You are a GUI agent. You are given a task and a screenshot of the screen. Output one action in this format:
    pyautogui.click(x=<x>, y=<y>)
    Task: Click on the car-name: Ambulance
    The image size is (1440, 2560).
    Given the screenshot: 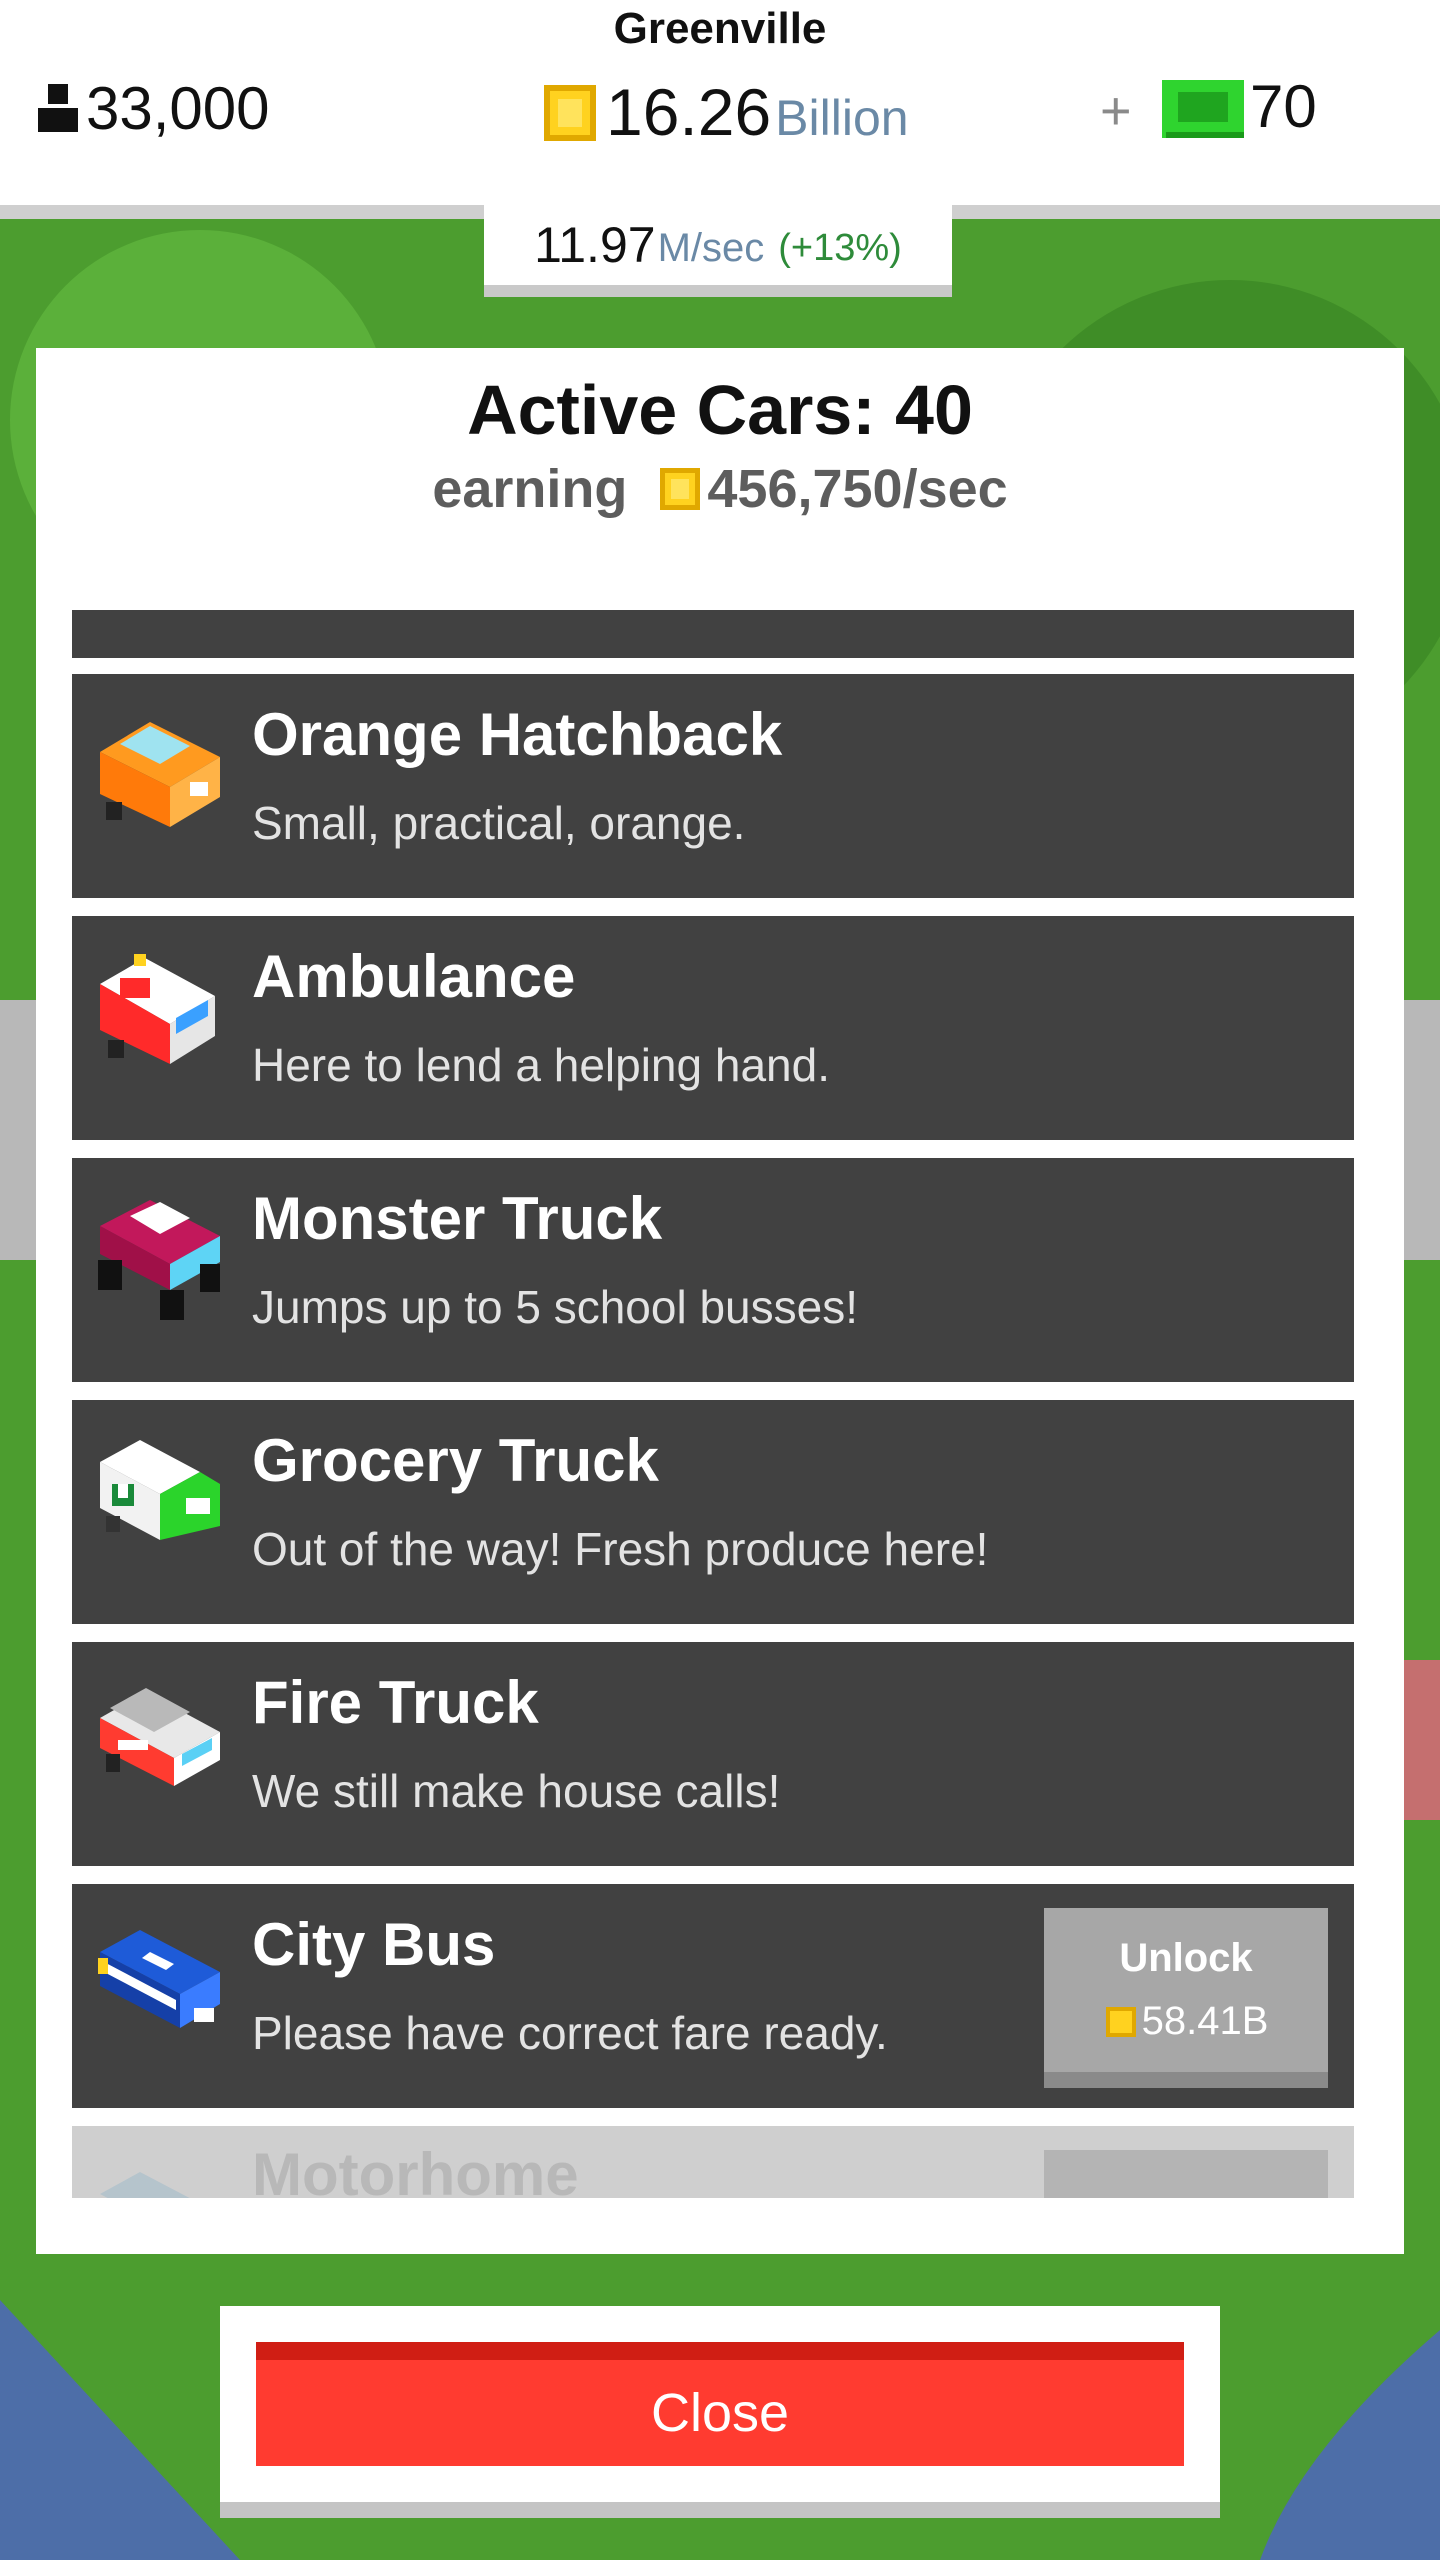 What is the action you would take?
    pyautogui.click(x=414, y=976)
    